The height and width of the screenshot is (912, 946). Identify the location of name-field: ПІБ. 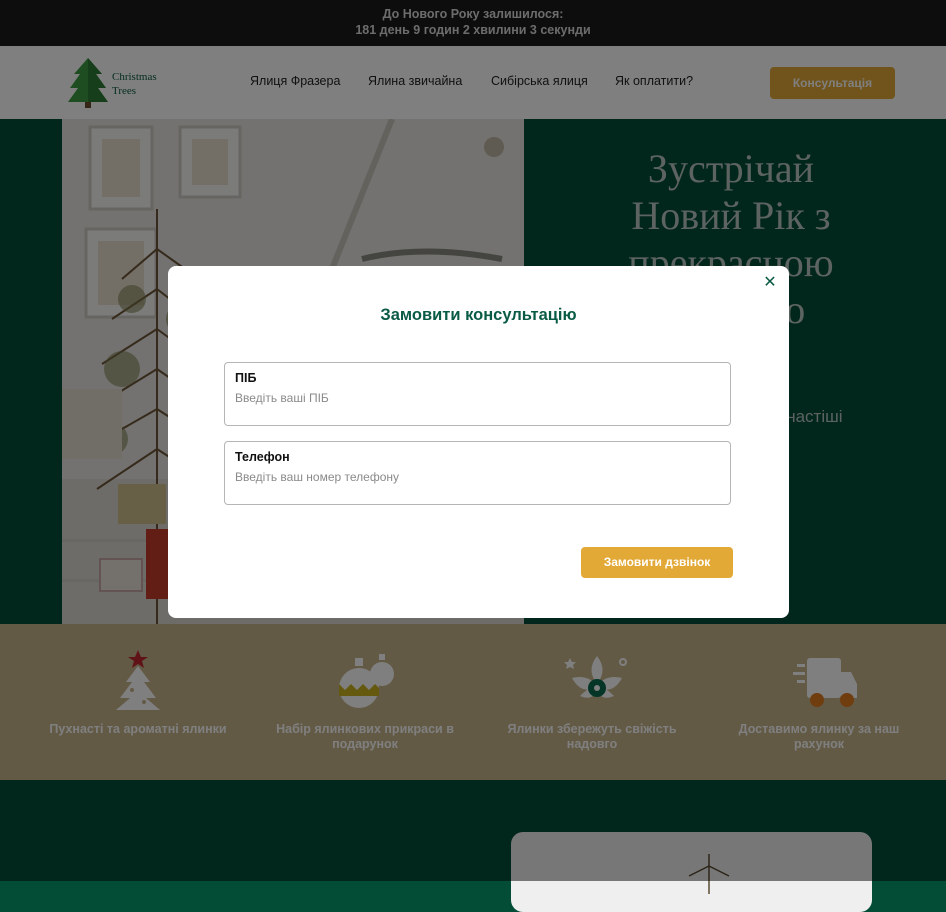
(477, 394).